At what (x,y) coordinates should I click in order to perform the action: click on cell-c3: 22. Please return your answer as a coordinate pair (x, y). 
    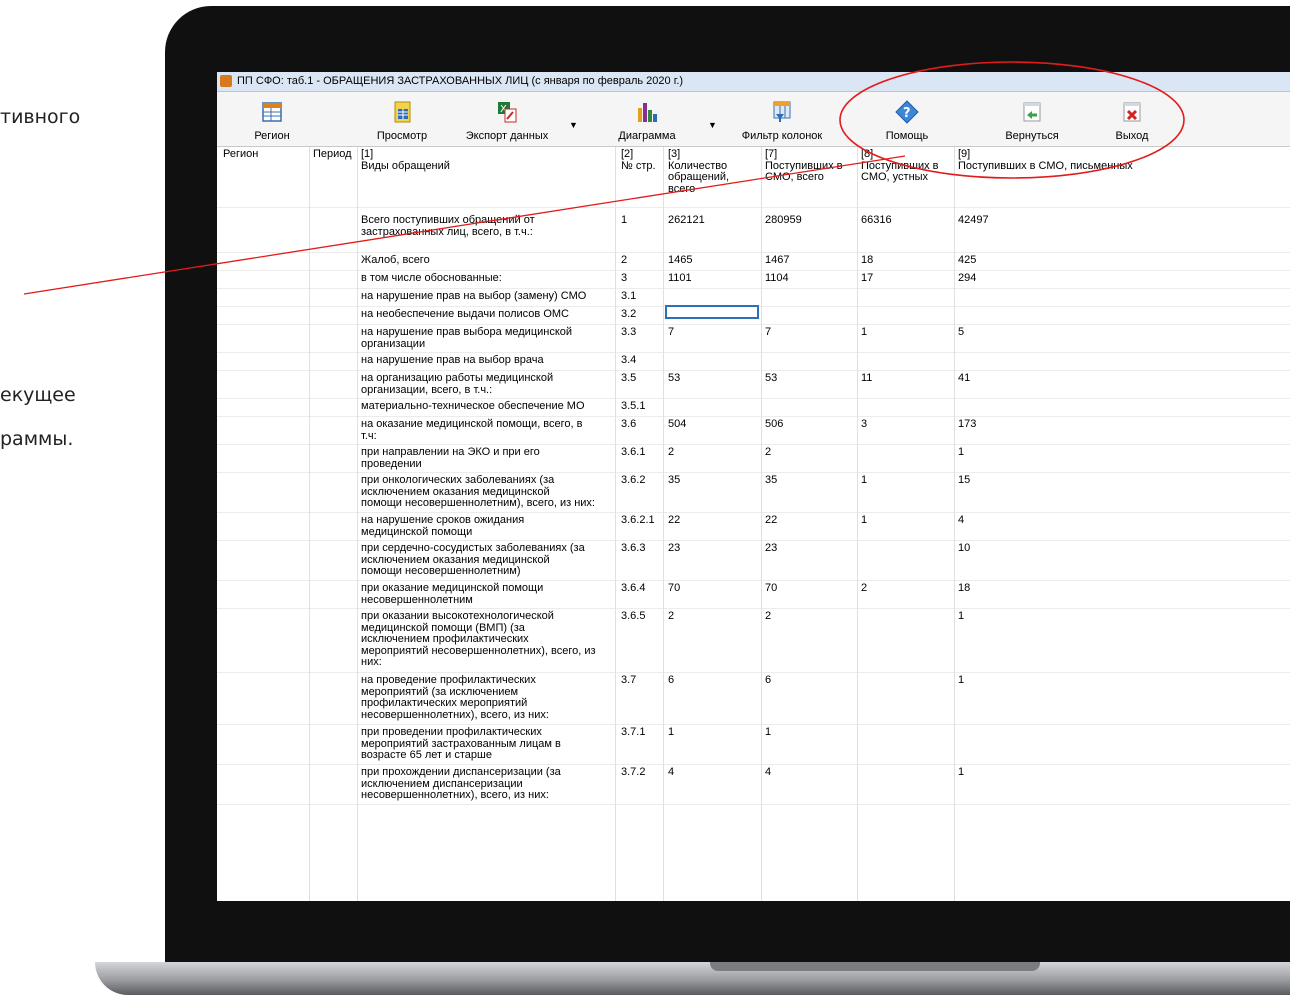
    Looking at the image, I should click on (674, 520).